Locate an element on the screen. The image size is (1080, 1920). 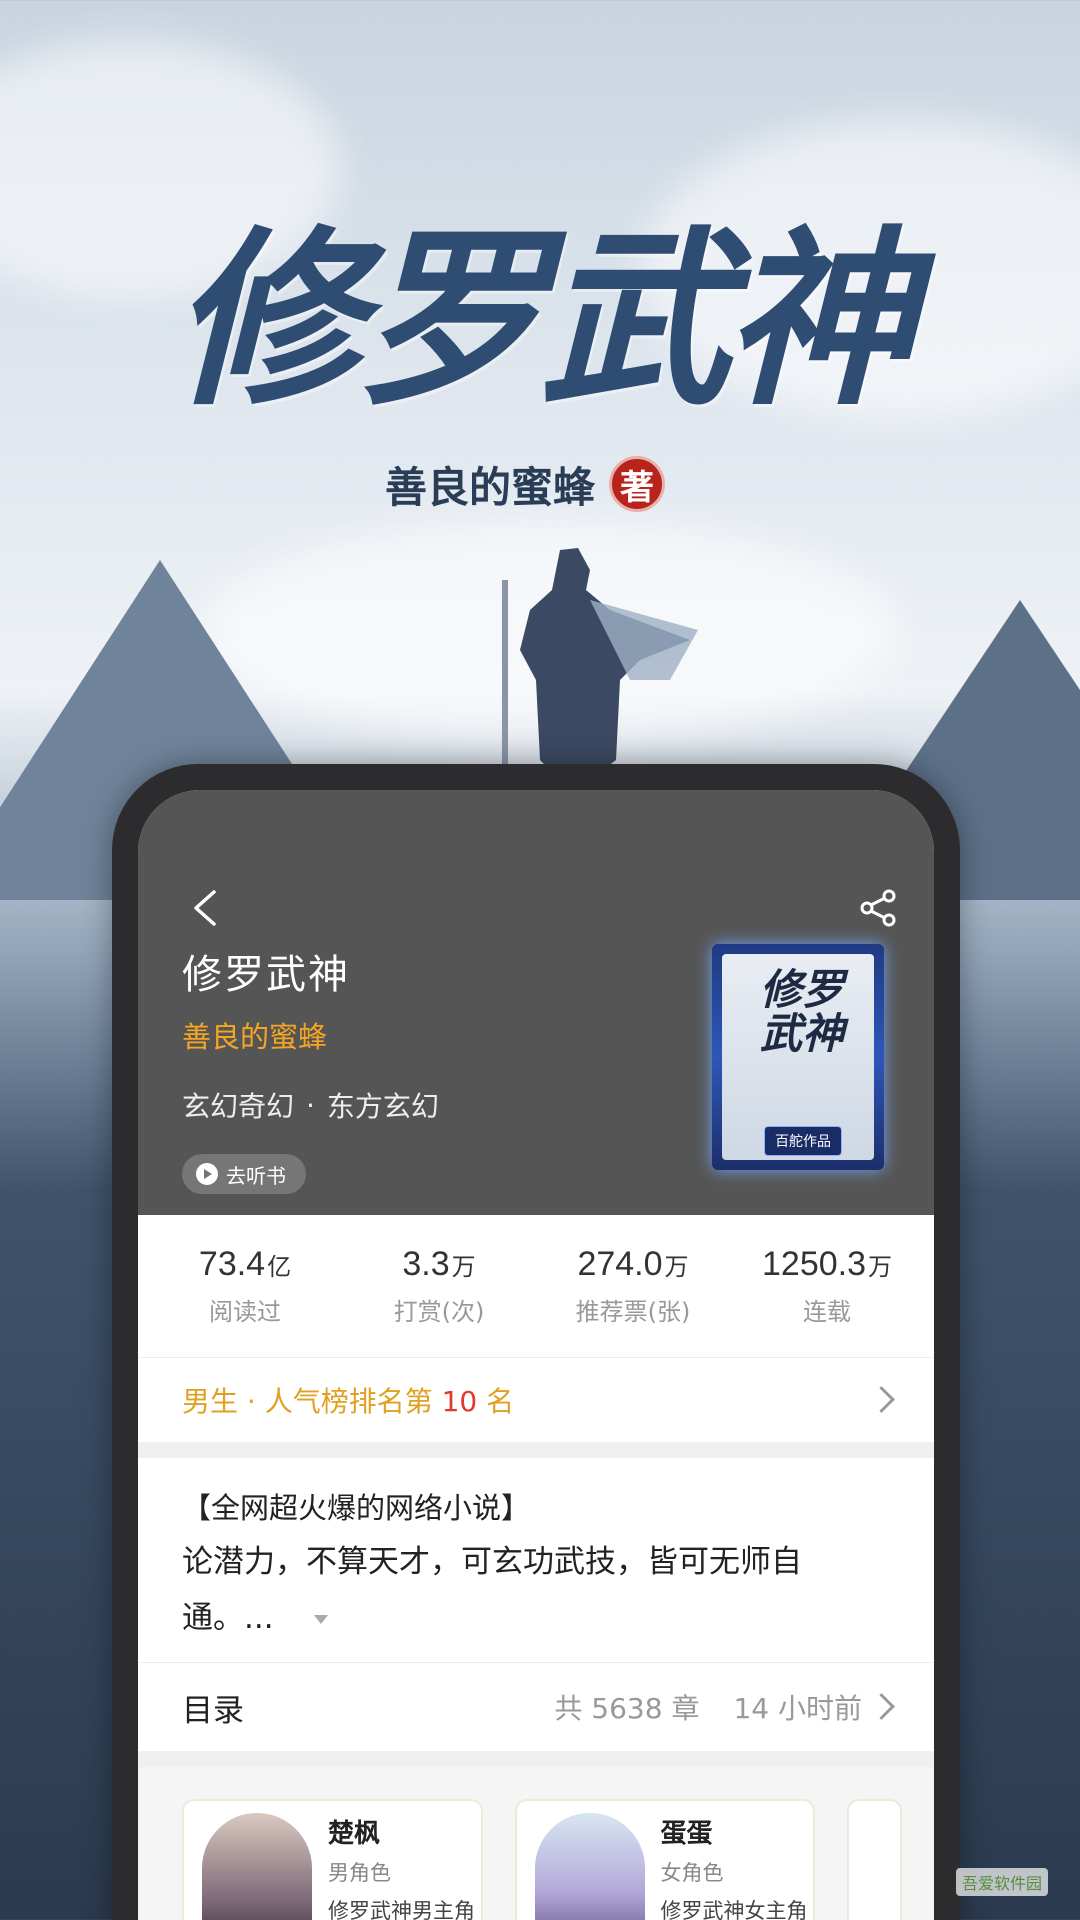
listen-button: 去听书 is located at coordinates (244, 1174).